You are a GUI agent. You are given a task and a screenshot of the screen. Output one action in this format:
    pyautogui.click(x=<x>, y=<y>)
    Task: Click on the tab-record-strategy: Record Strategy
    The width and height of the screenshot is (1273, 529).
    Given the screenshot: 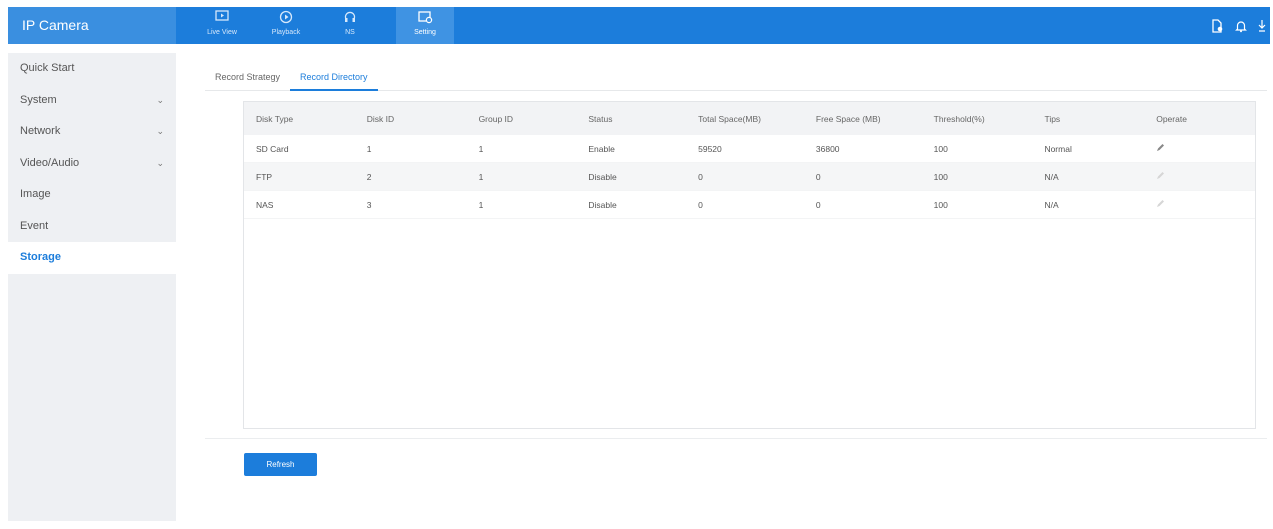 What is the action you would take?
    pyautogui.click(x=247, y=77)
    